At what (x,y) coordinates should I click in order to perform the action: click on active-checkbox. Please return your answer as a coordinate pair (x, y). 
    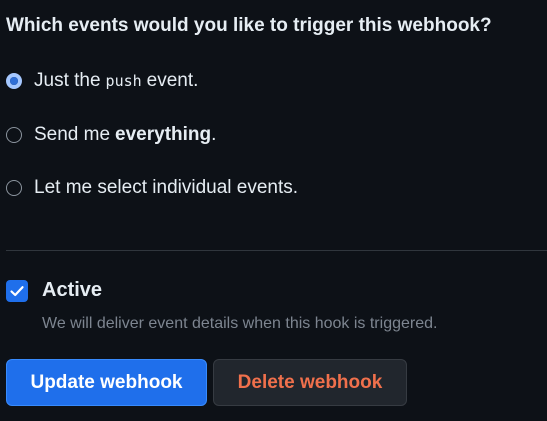
    Looking at the image, I should click on (17, 290).